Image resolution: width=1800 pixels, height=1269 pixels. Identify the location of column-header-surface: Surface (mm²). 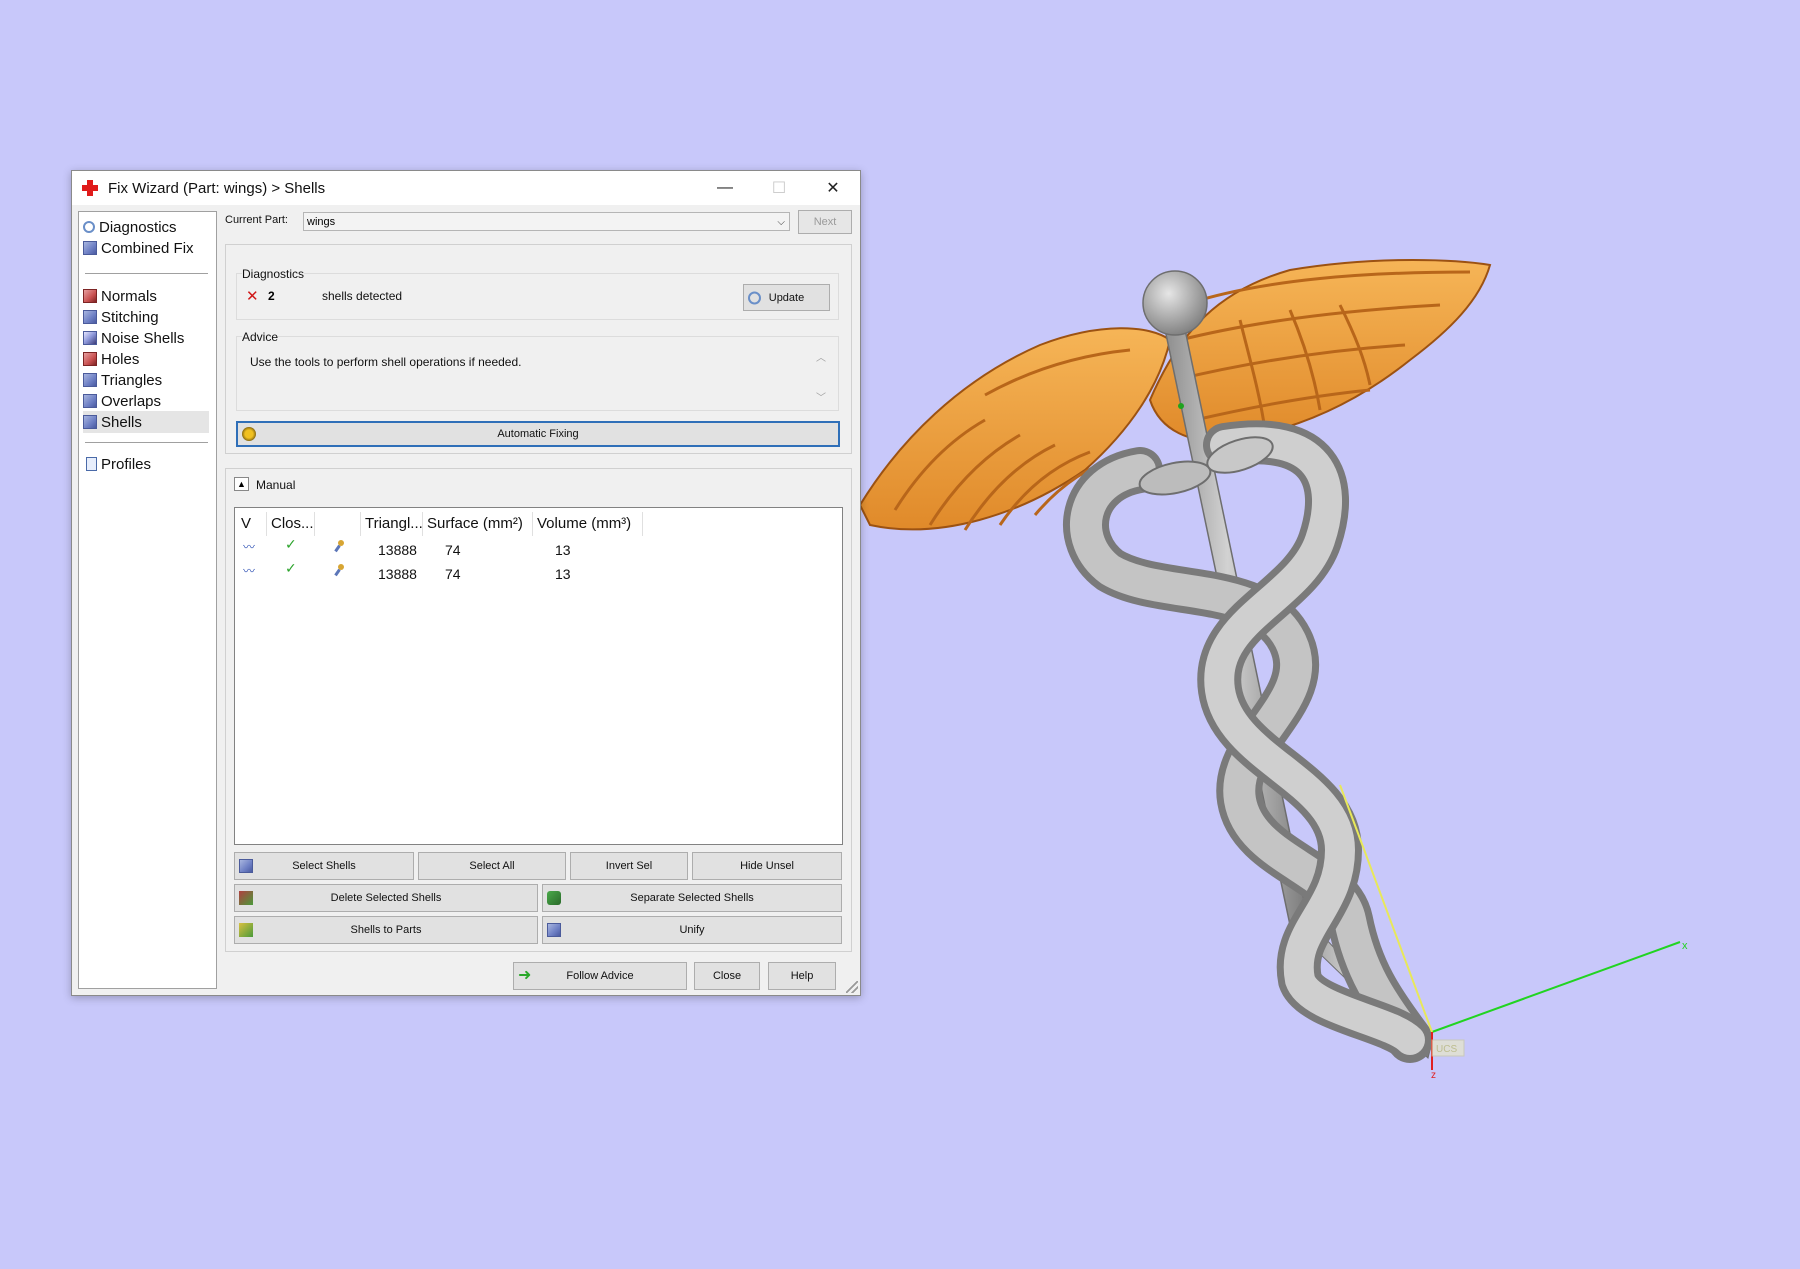
(478, 524).